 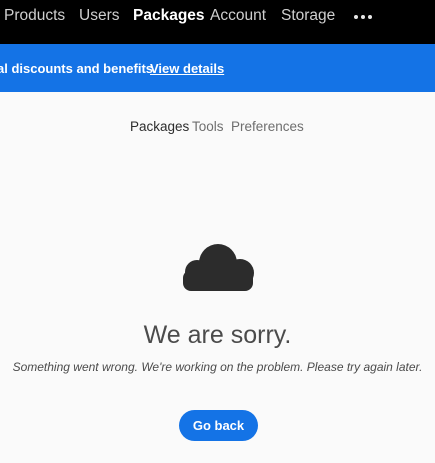 What do you see at coordinates (218, 425) in the screenshot?
I see `go-back-button: Go back` at bounding box center [218, 425].